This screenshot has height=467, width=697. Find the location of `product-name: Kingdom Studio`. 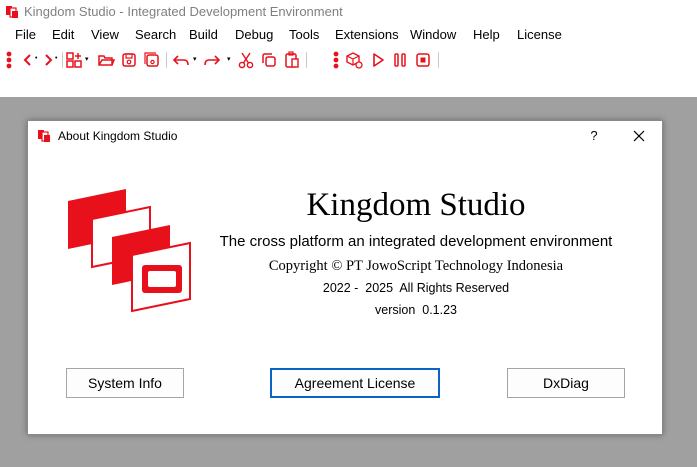

product-name: Kingdom Studio is located at coordinates (416, 205).